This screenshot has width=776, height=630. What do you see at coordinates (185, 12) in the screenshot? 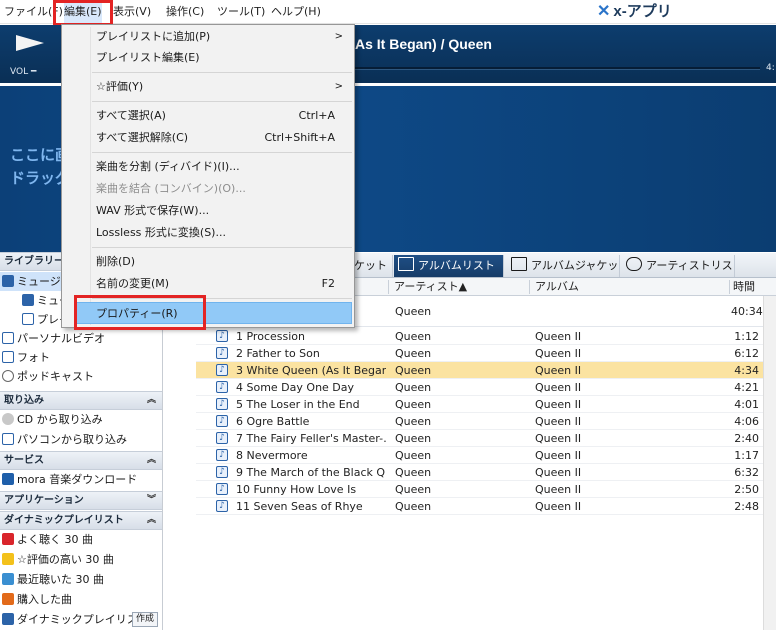
I see `menu-control: 操作(C)` at bounding box center [185, 12].